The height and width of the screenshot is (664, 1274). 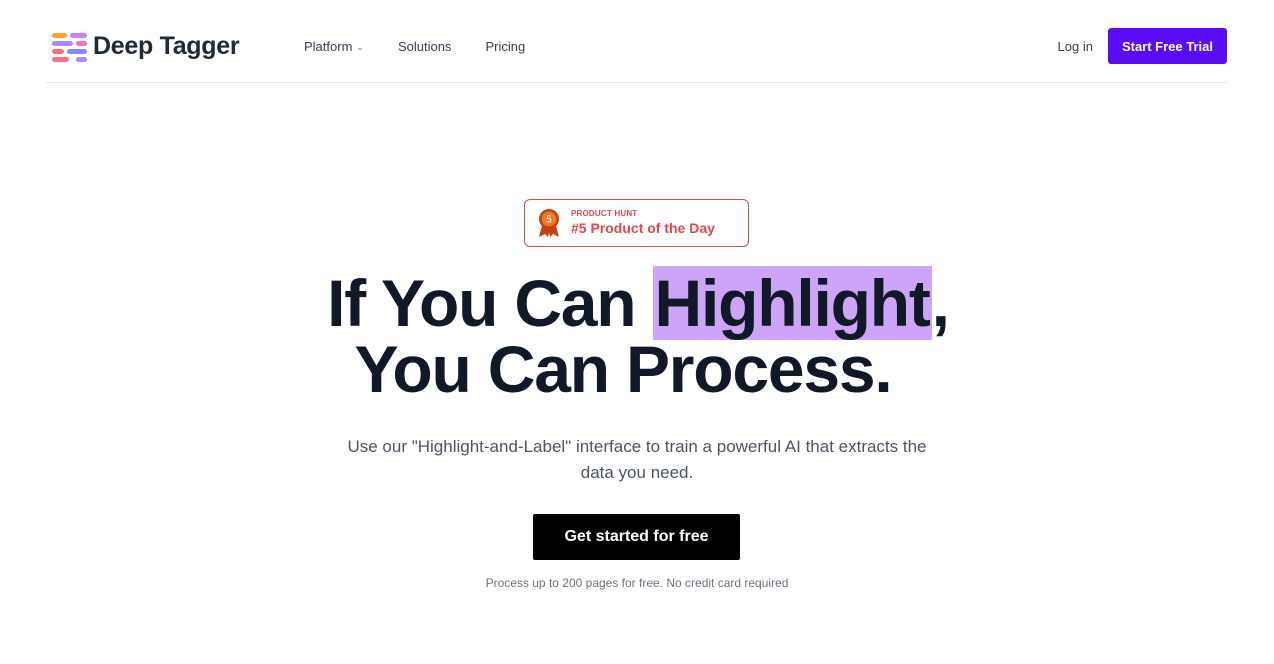 I want to click on nav-item-solutions: Solutions, so click(x=424, y=46).